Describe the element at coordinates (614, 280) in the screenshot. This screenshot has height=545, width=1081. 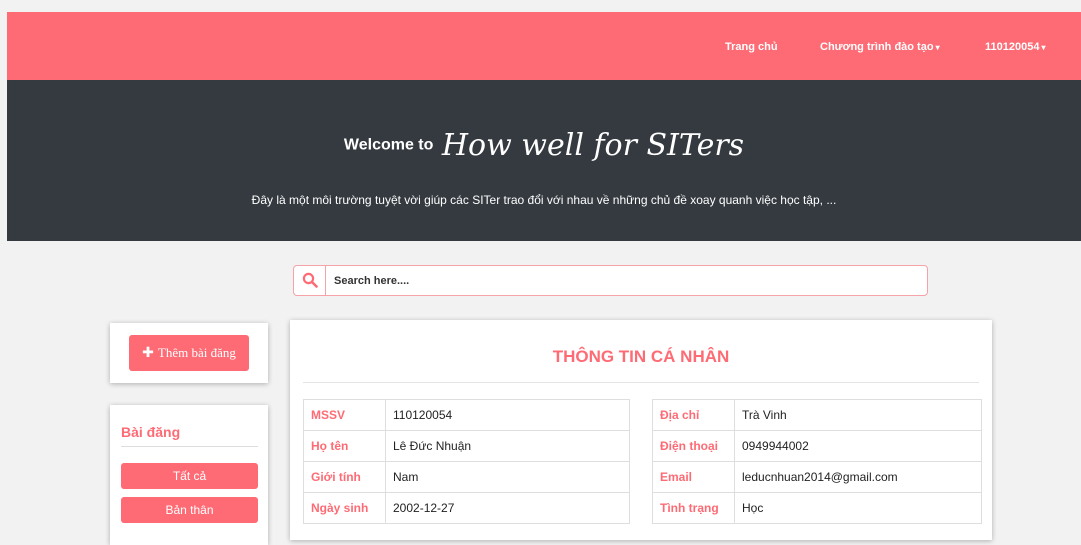
I see `search-input` at that location.